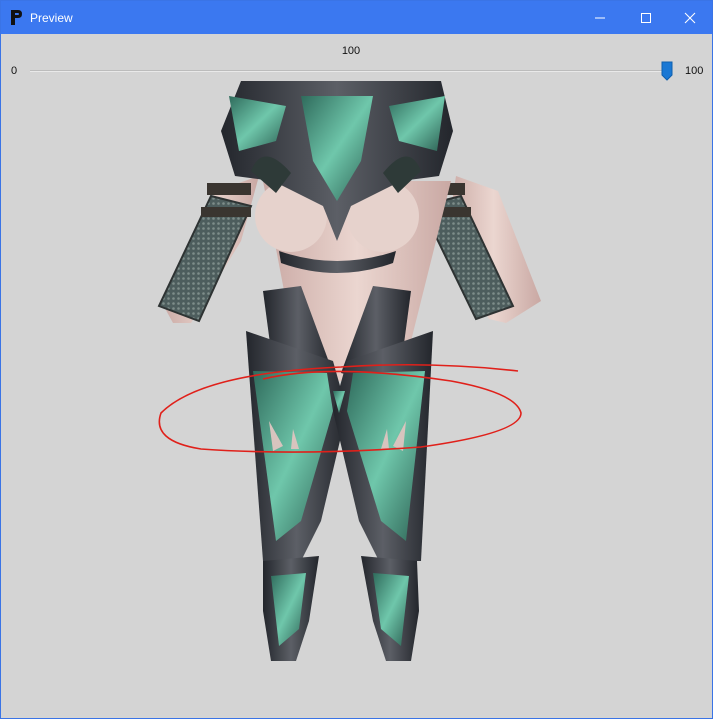  I want to click on window-title: Preview, so click(51, 18).